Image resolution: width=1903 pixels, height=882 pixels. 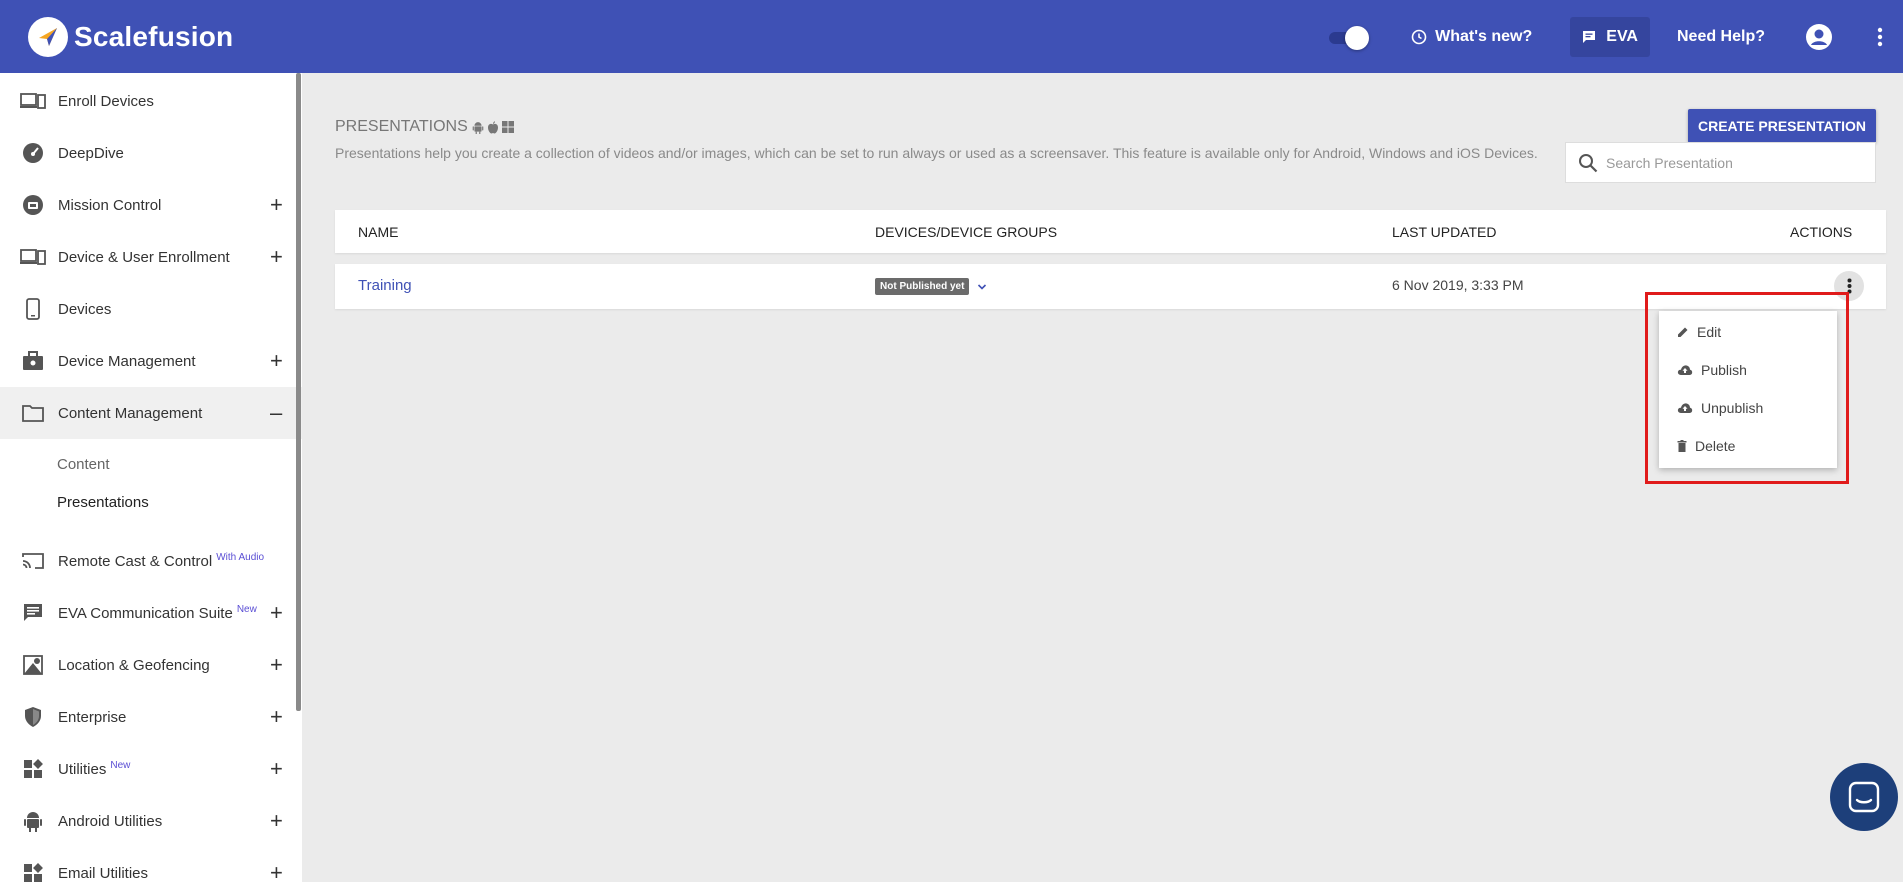 What do you see at coordinates (951, 36) in the screenshot?
I see `top-bar: Scalefusion What's new? EVA Need Help?` at bounding box center [951, 36].